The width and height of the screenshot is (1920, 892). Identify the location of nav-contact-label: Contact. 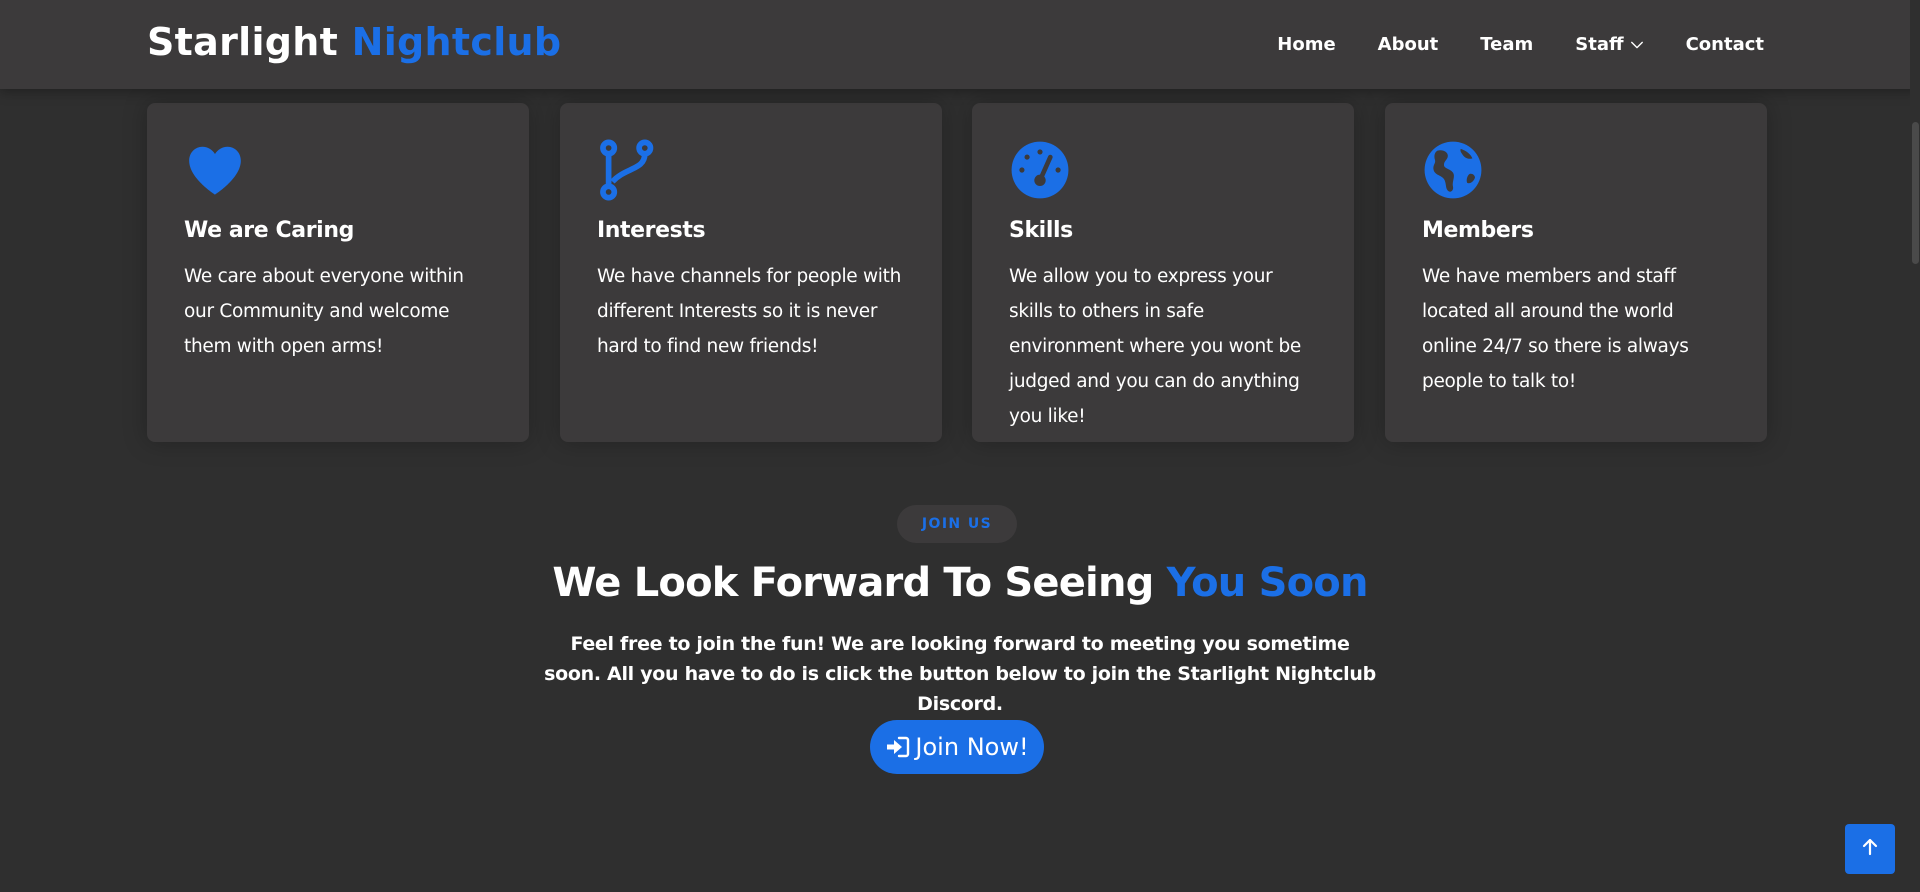
(1724, 44).